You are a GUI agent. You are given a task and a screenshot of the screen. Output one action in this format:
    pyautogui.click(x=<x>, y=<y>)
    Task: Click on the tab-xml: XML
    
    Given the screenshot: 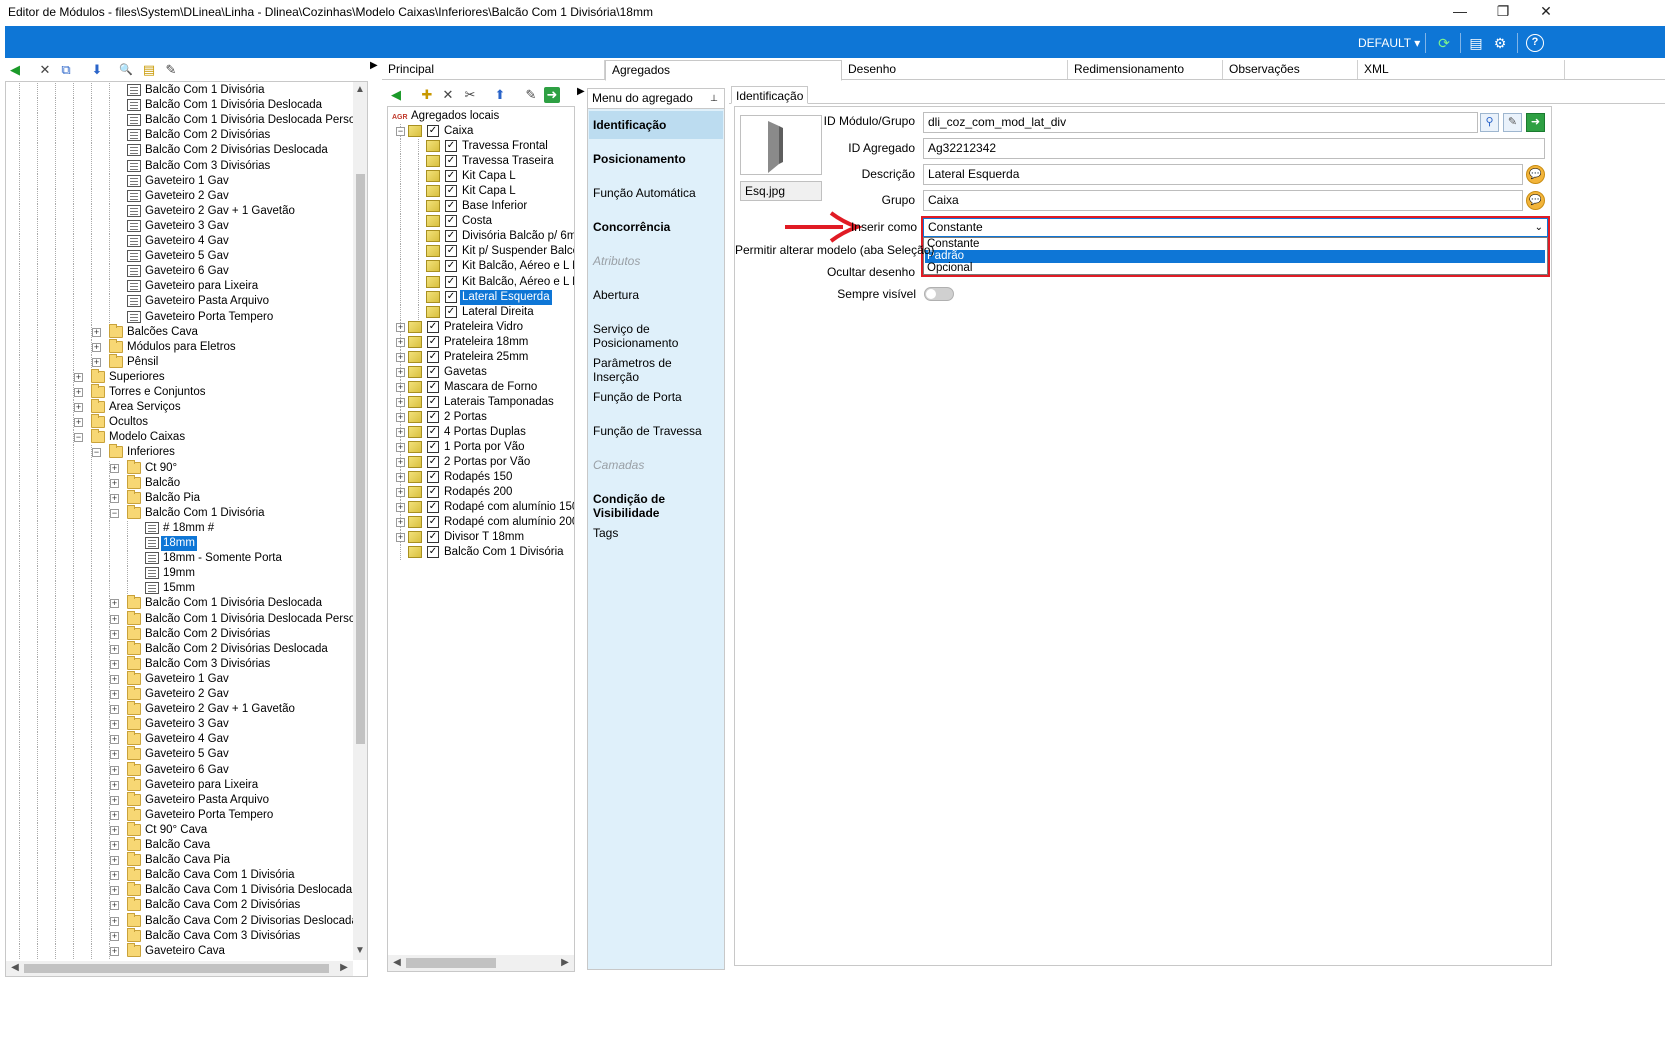 What is the action you would take?
    pyautogui.click(x=1461, y=69)
    